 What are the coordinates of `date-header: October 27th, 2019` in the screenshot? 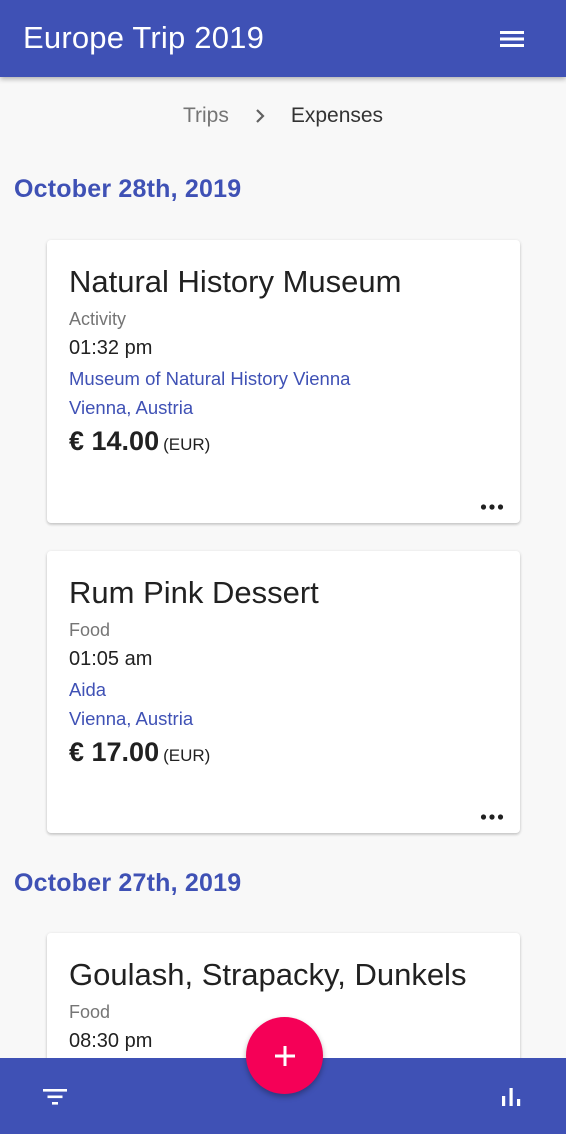 It's located at (128, 883).